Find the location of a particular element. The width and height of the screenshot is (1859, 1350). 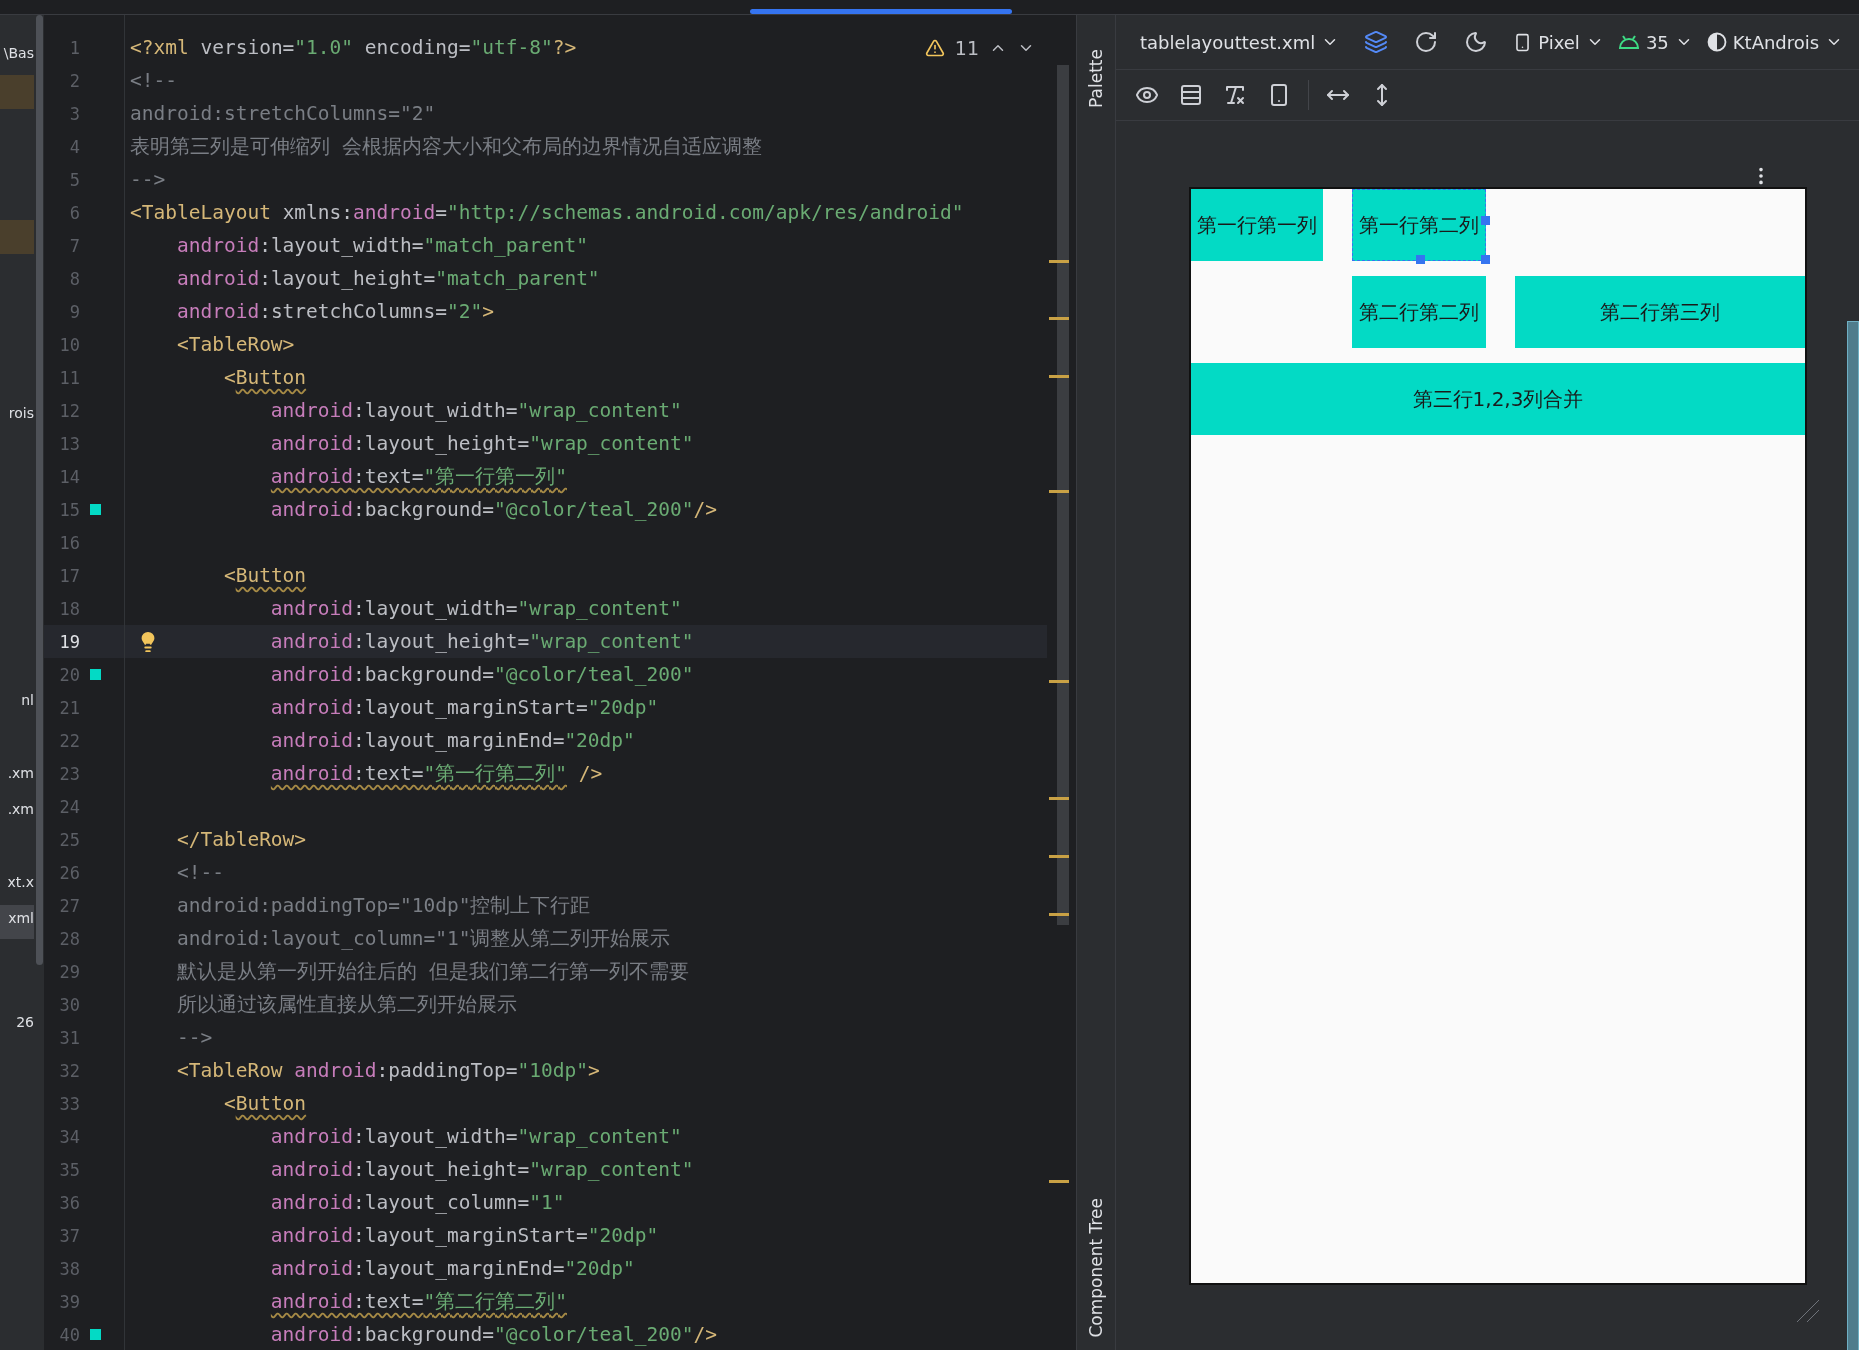

code-token: /> is located at coordinates (705, 1334).